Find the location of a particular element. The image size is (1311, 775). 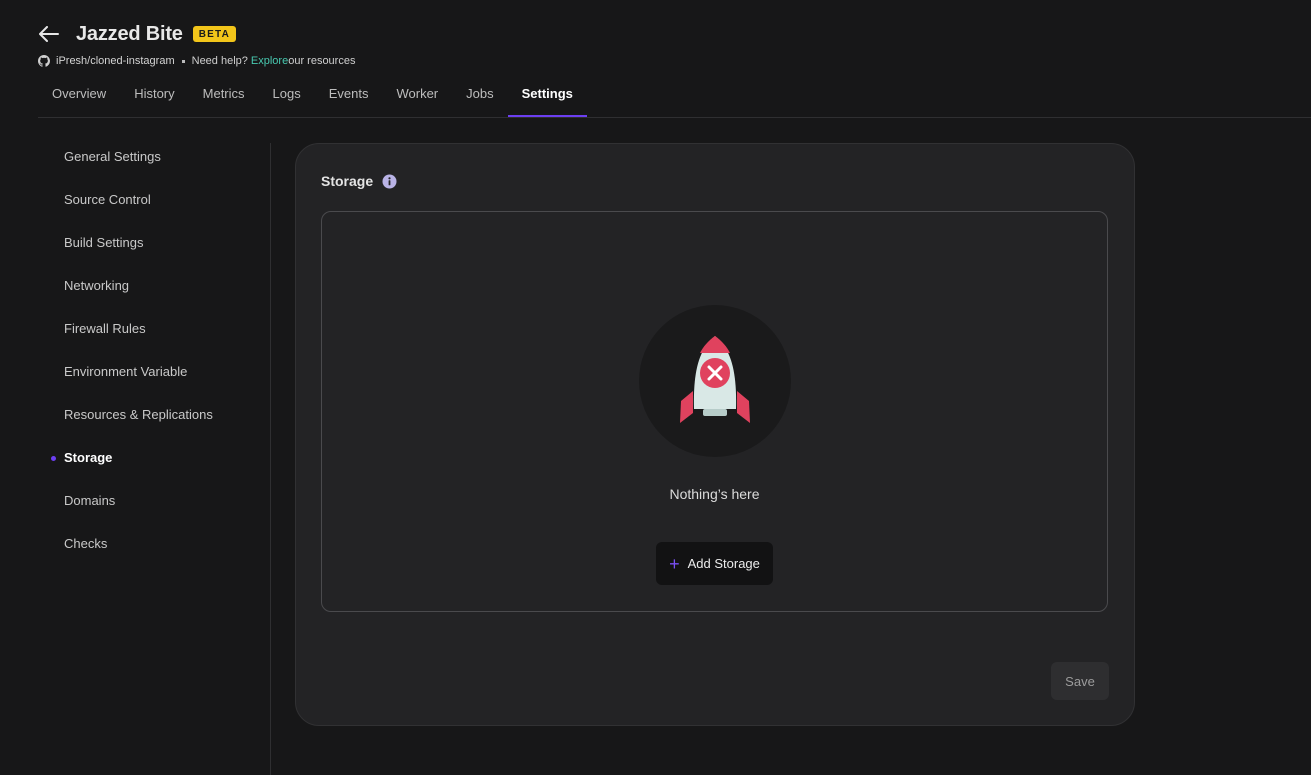

tab-overview: Overview is located at coordinates (79, 96).